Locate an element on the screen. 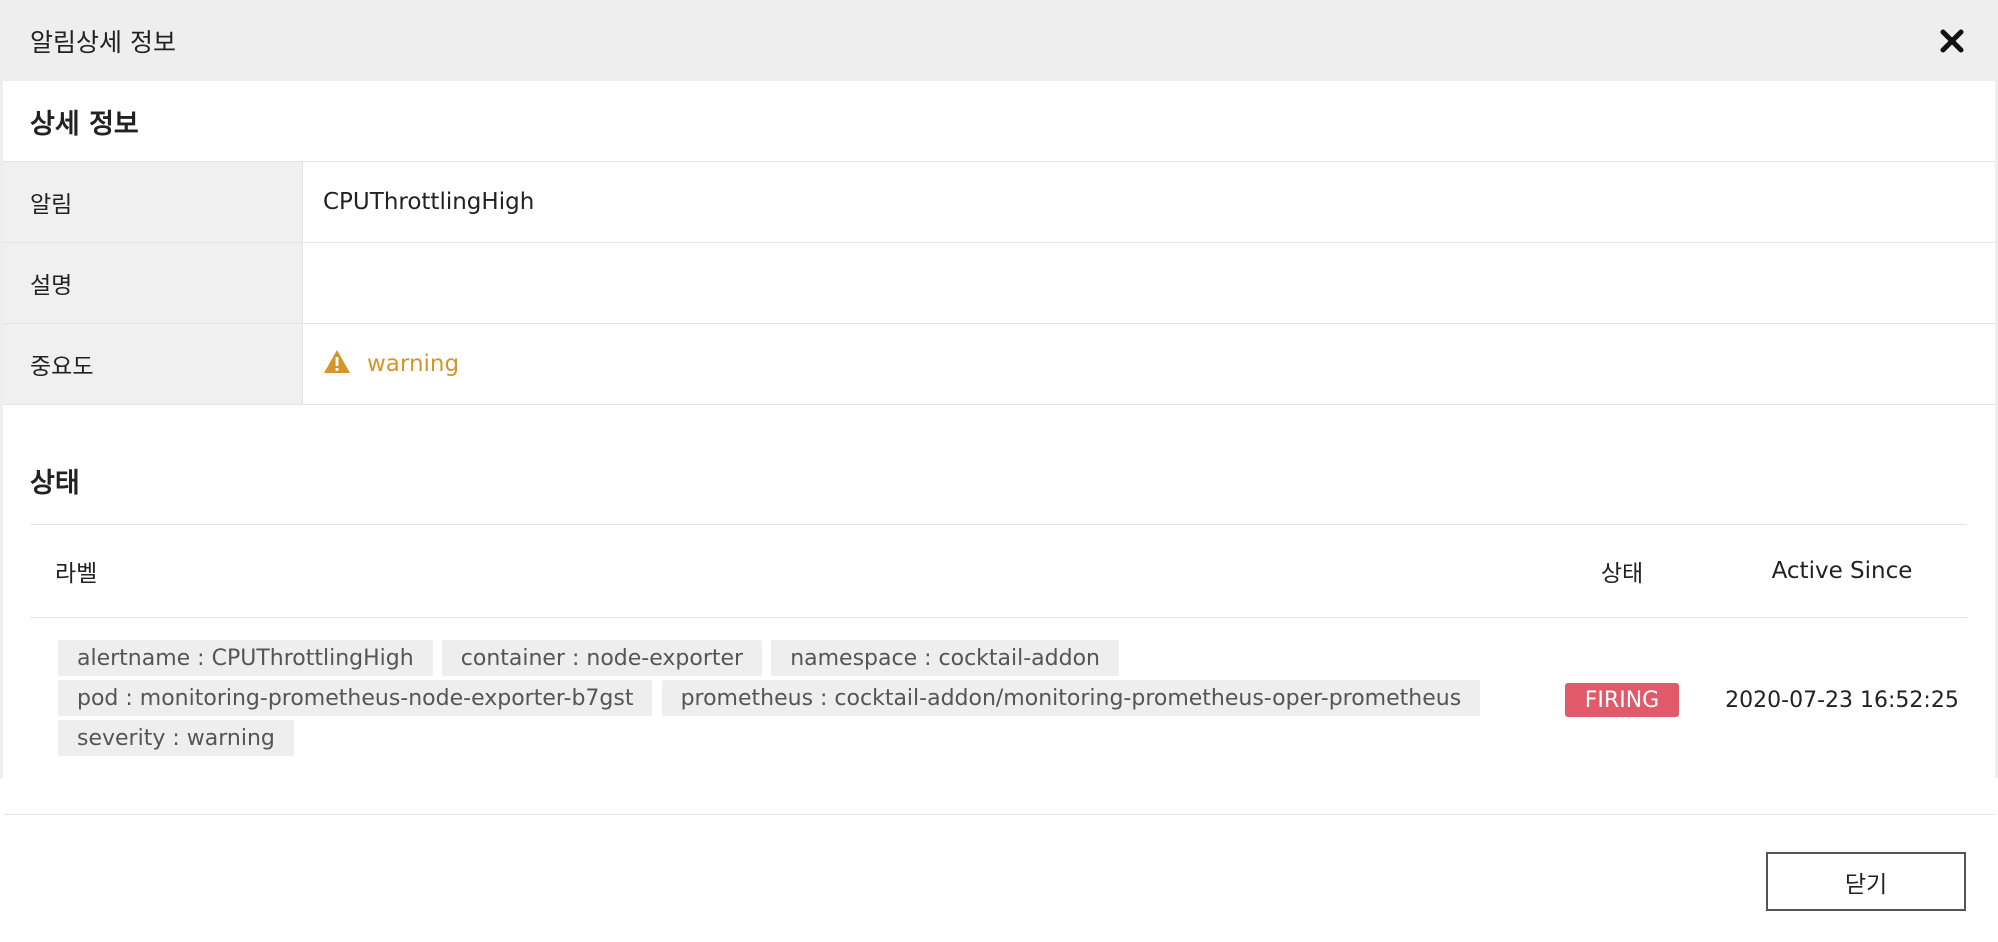 Image resolution: width=1998 pixels, height=942 pixels. detail-row-severity: 중요도 warning is located at coordinates (999, 364).